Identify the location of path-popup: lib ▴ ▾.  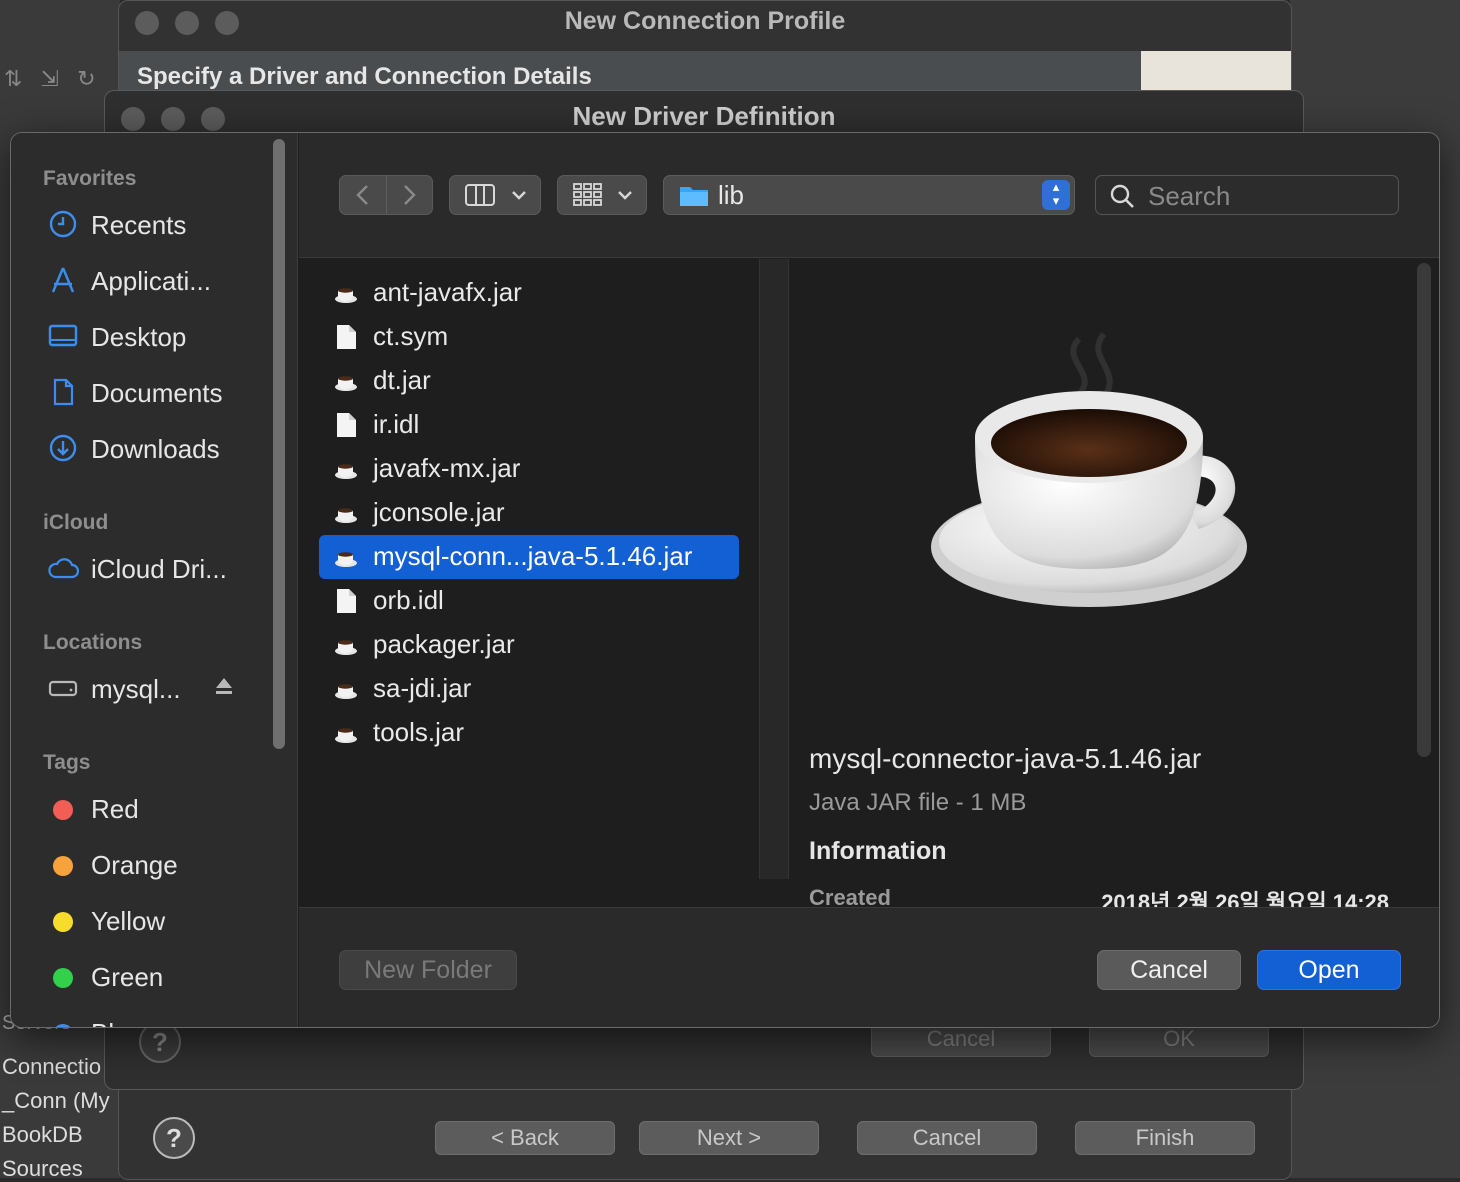
(869, 195).